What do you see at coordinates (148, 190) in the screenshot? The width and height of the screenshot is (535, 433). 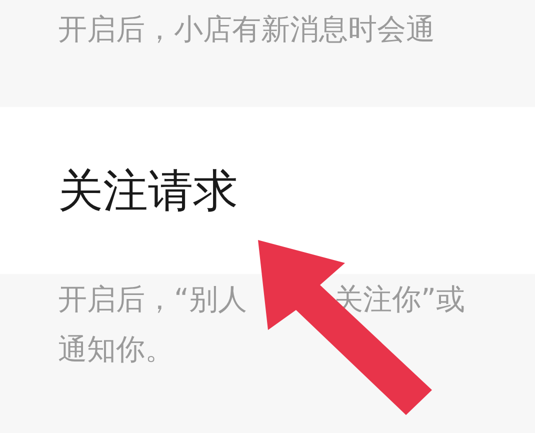 I see `setting-label: 关注请求` at bounding box center [148, 190].